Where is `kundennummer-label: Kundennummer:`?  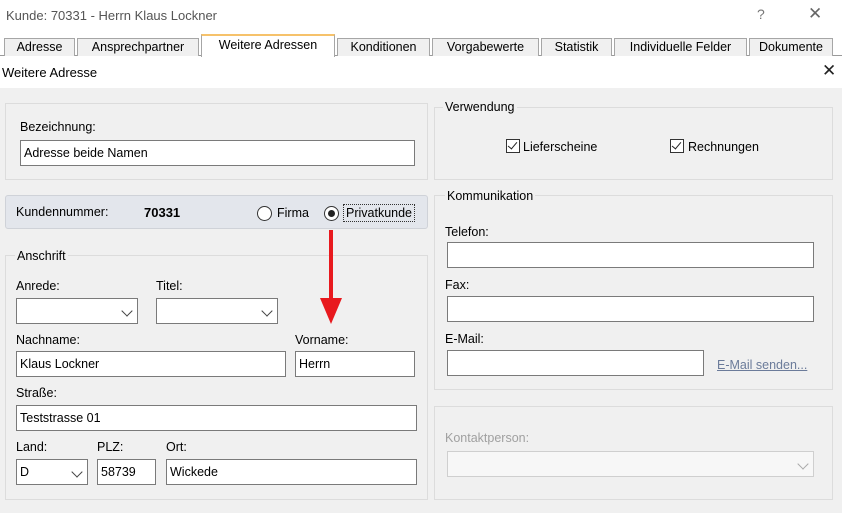 kundennummer-label: Kundennummer: is located at coordinates (62, 212).